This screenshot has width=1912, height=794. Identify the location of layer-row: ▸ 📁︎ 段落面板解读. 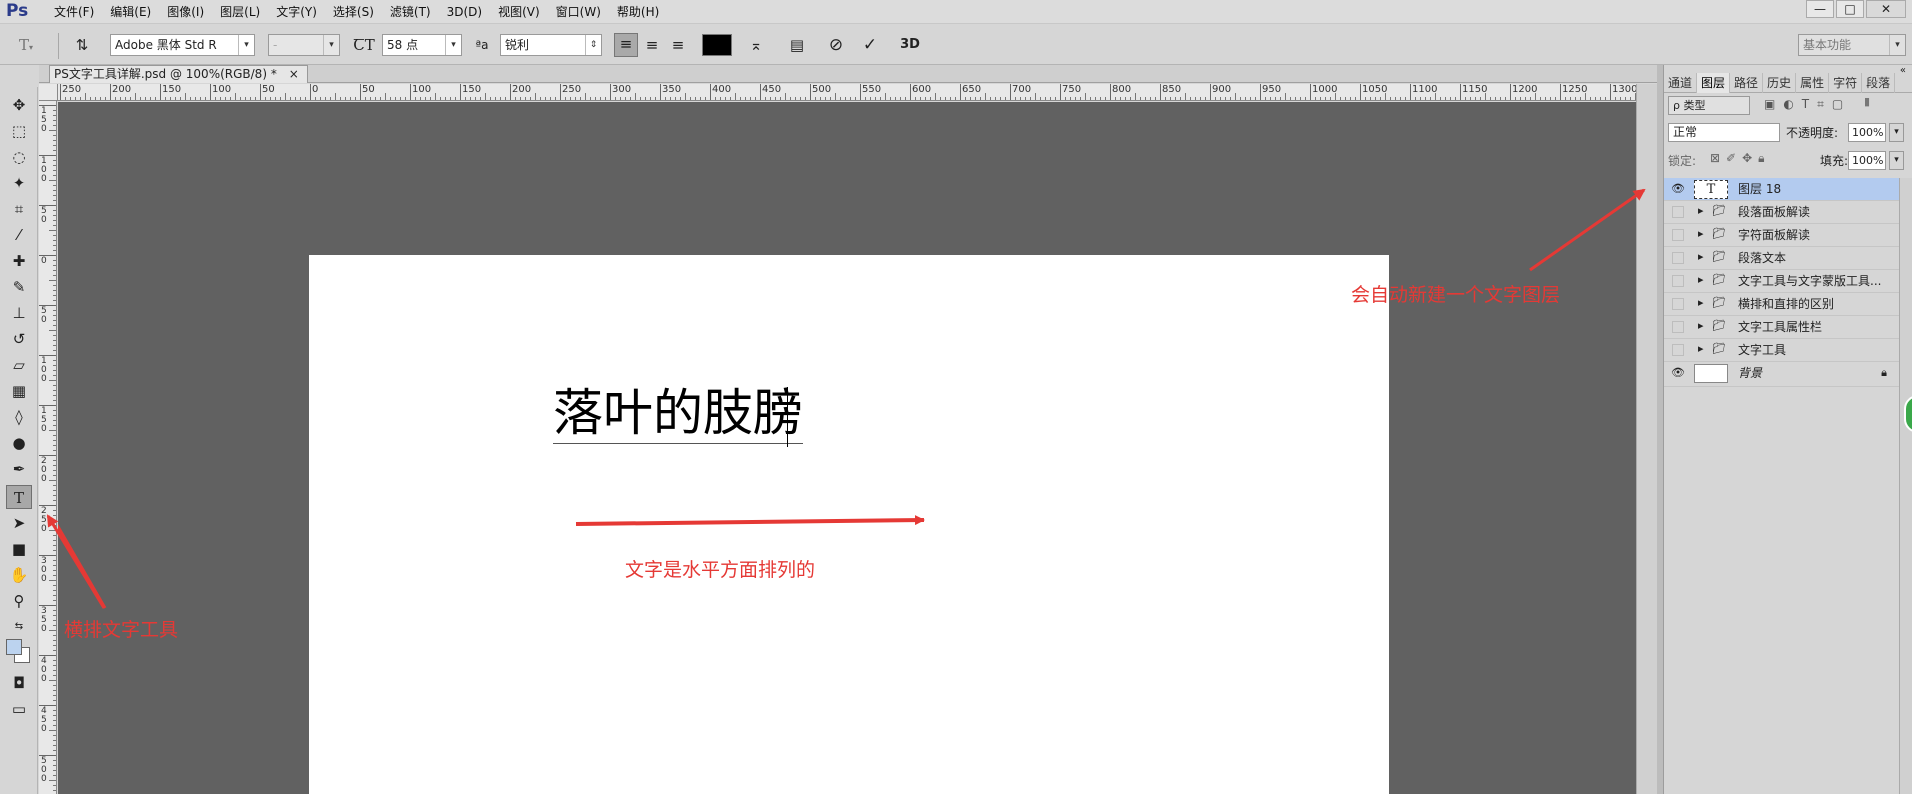
(1781, 212).